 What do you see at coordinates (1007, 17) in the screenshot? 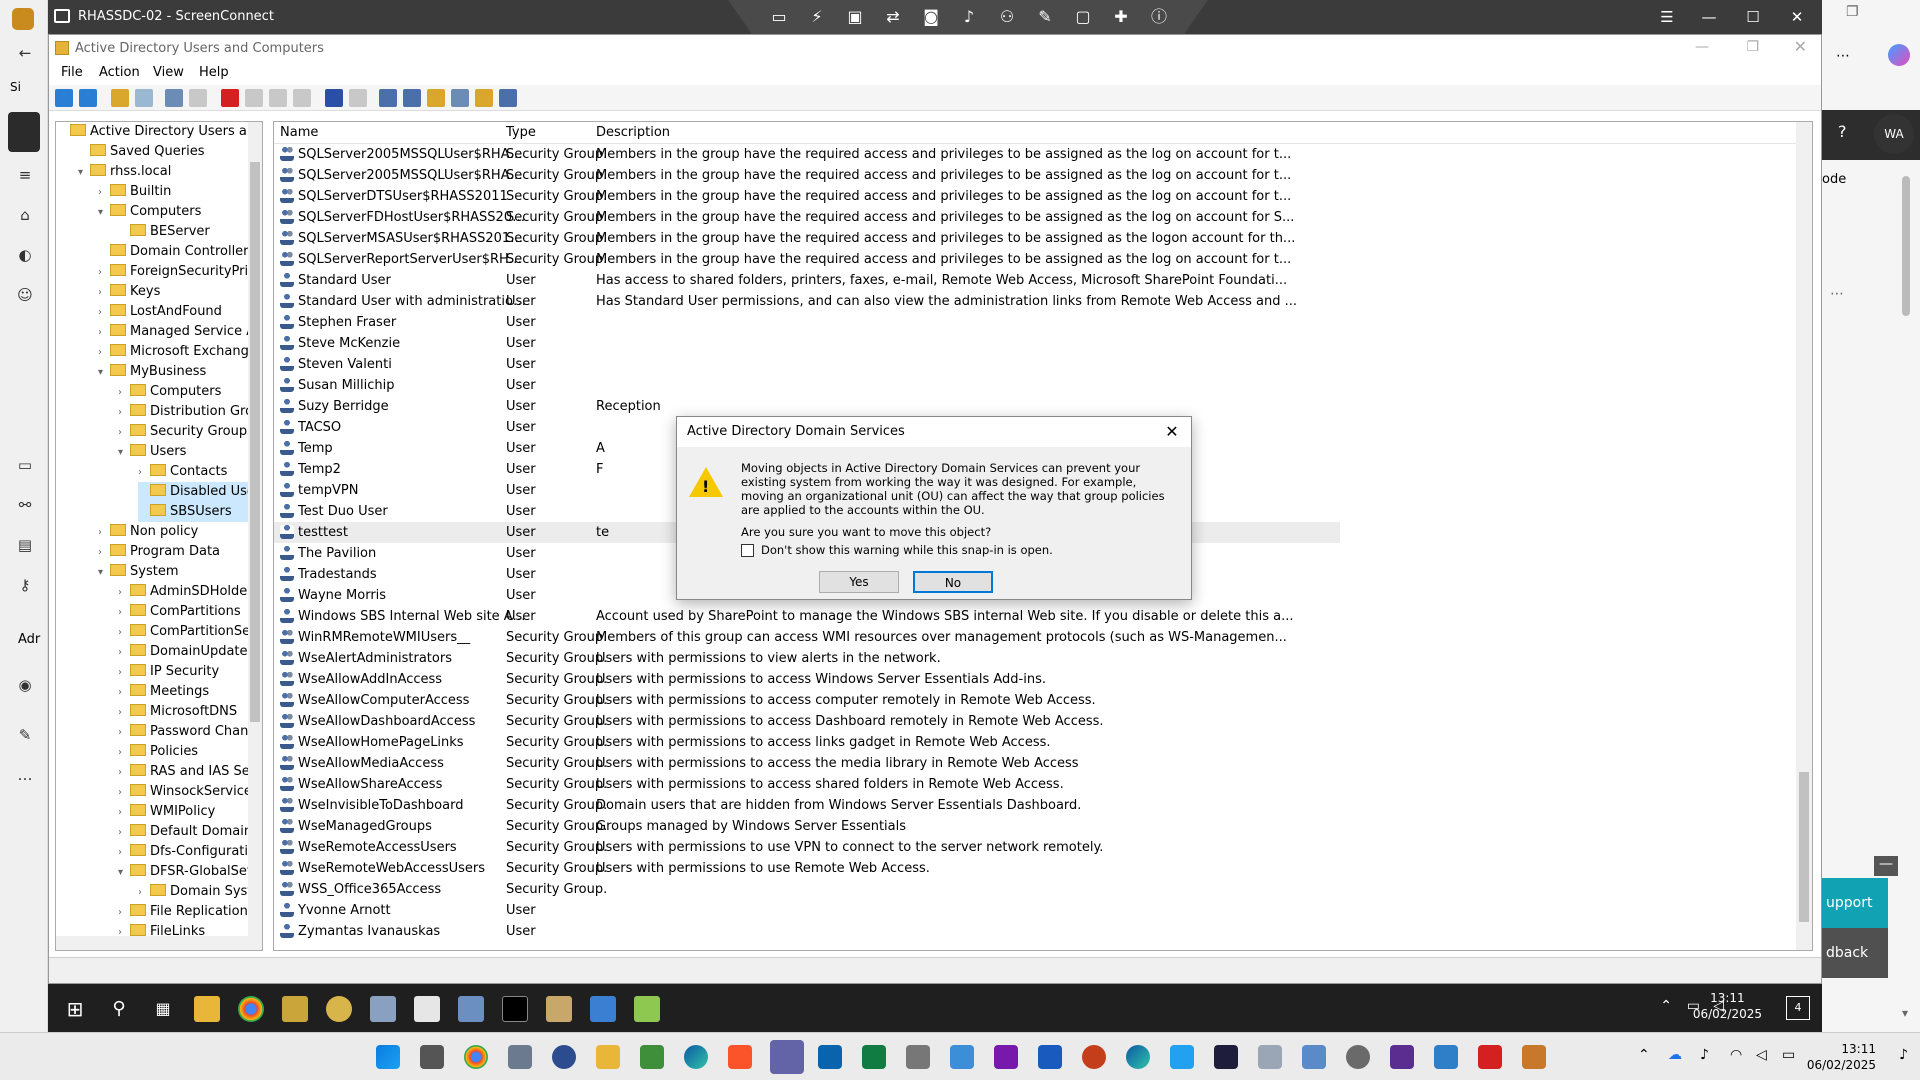
I see `users-icon: ⚇` at bounding box center [1007, 17].